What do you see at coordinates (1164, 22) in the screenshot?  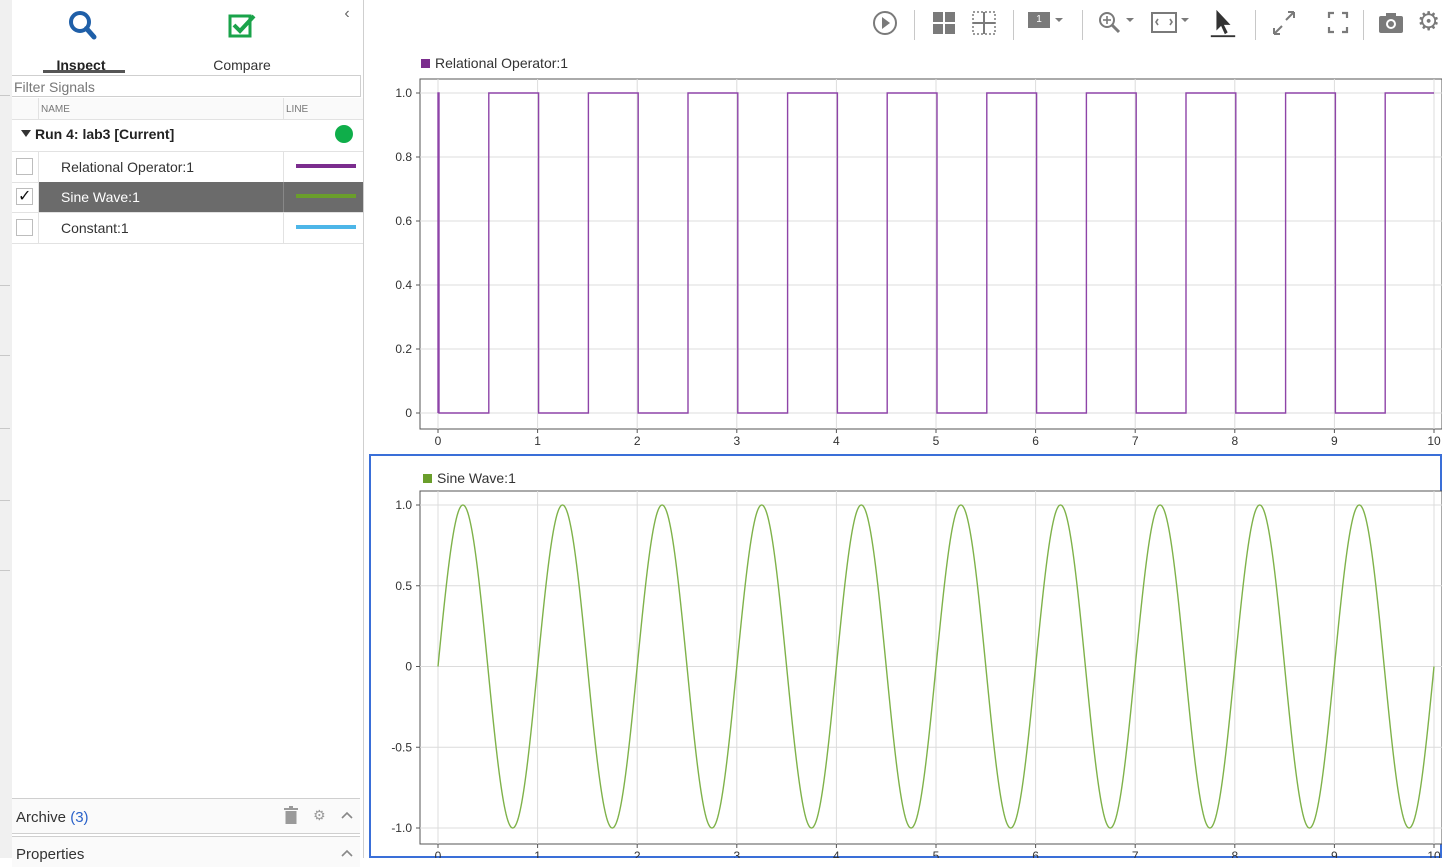 I see `fit-to-view-icon` at bounding box center [1164, 22].